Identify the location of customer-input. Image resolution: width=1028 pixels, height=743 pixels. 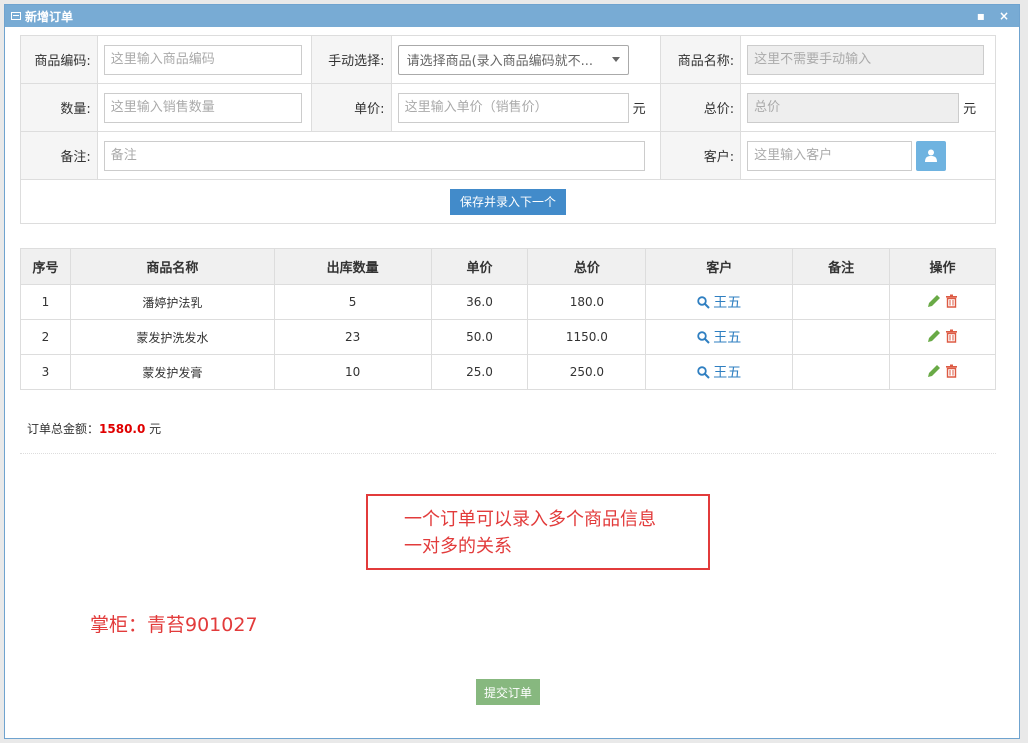
(830, 155).